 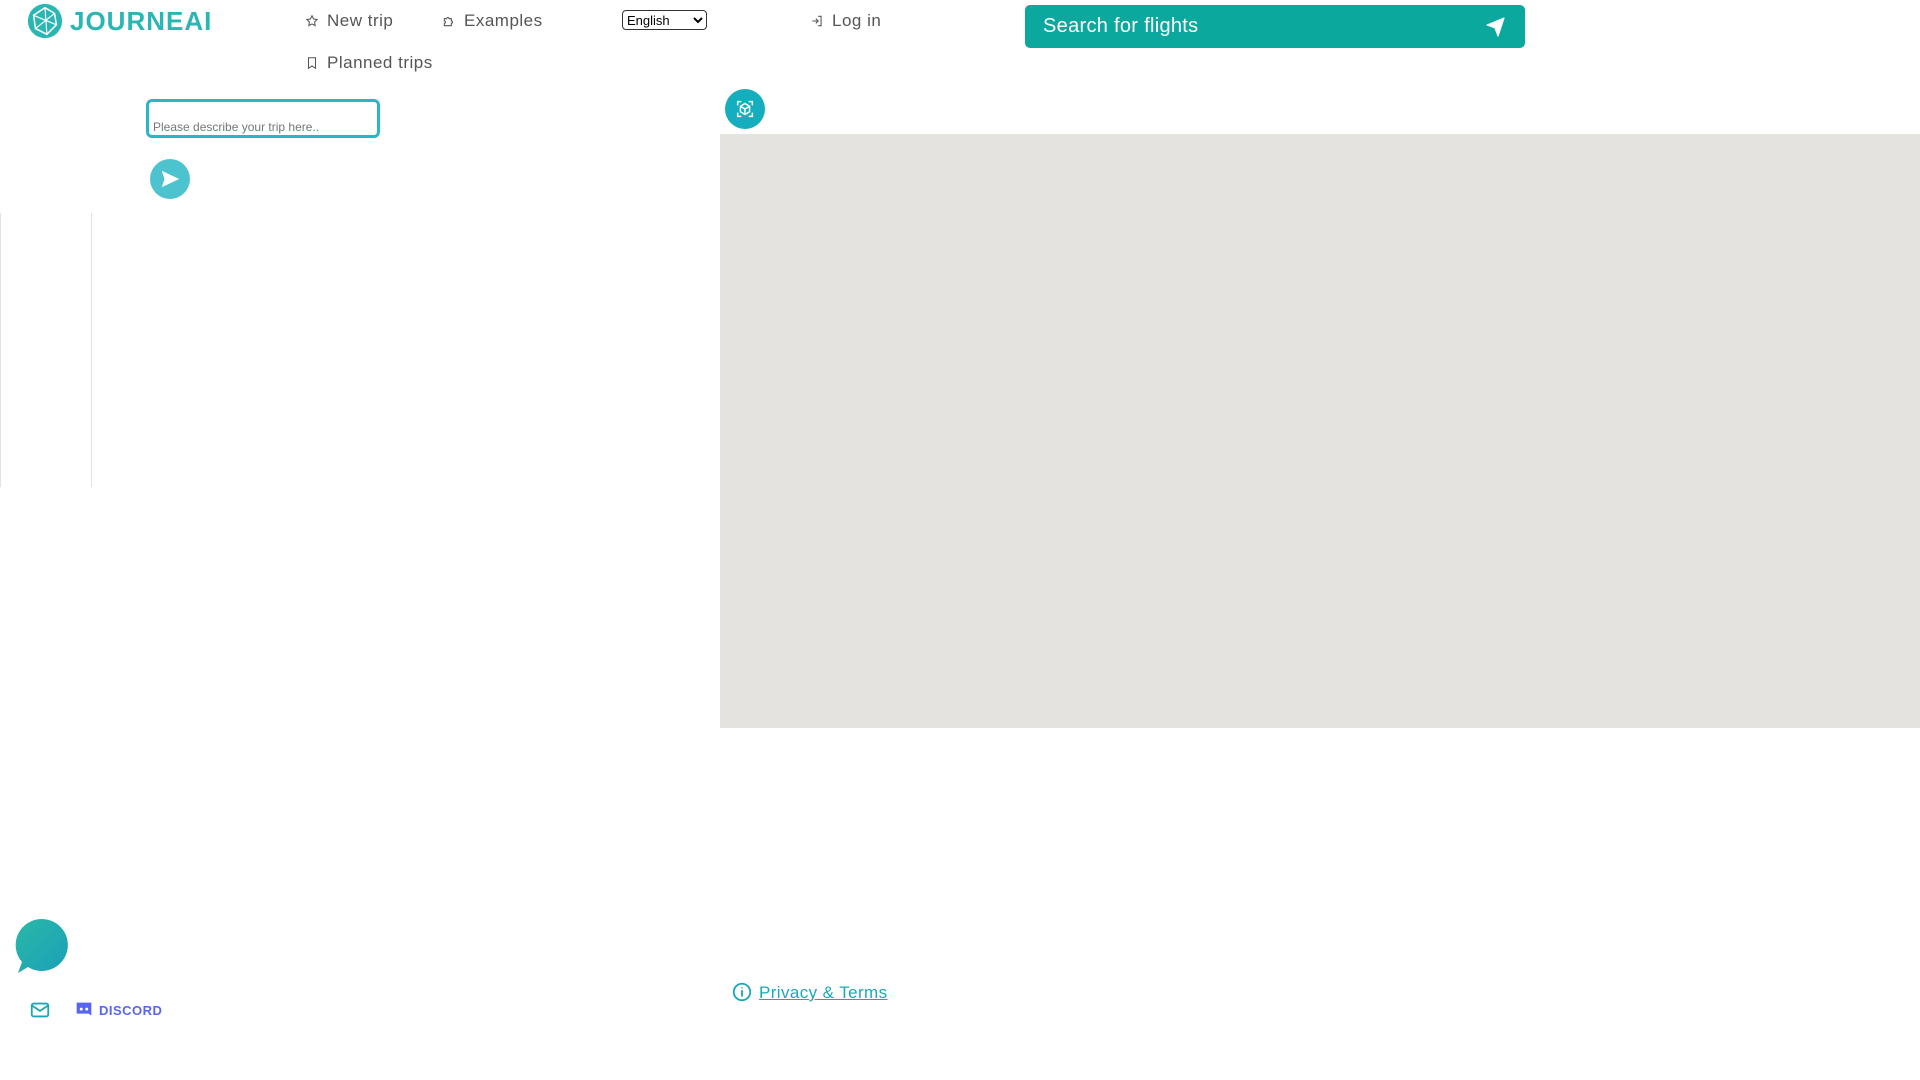 I want to click on ar-cube-icon, so click(x=745, y=109).